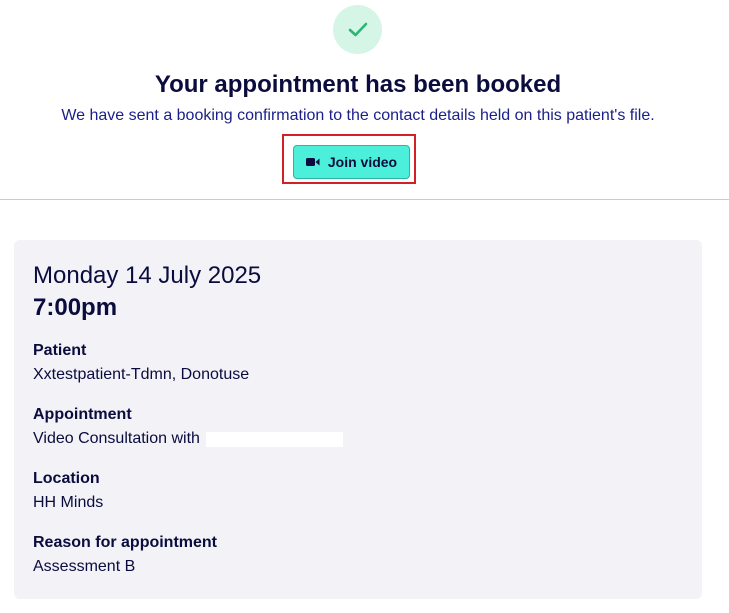 This screenshot has width=729, height=613. What do you see at coordinates (84, 566) in the screenshot?
I see `reason-text: Assessment B` at bounding box center [84, 566].